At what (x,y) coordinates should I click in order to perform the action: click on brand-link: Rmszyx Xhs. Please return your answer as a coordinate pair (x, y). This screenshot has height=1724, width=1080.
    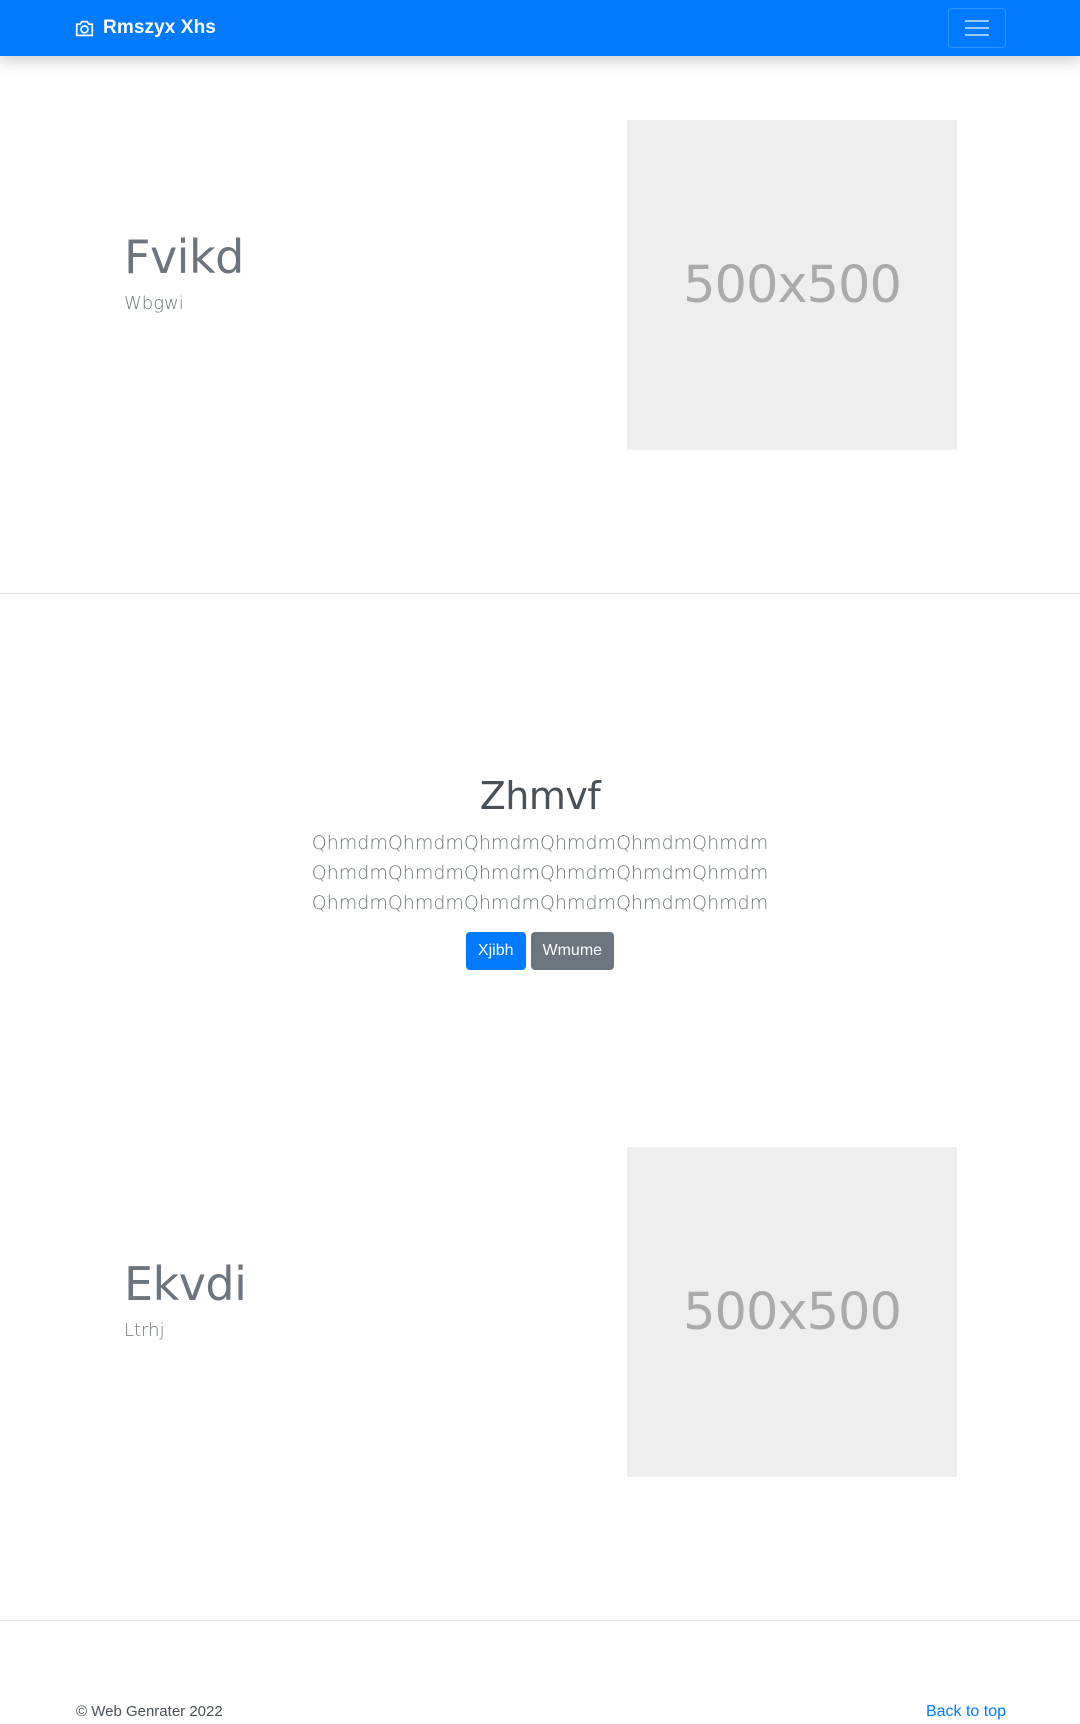
    Looking at the image, I should click on (145, 28).